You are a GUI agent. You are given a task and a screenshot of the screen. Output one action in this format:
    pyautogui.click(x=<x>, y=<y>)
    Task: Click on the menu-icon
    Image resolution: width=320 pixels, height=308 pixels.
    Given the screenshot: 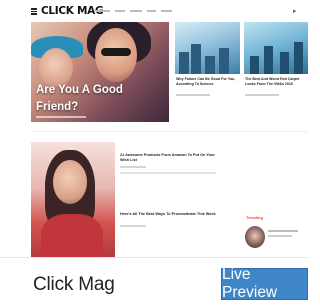 What is the action you would take?
    pyautogui.click(x=34, y=11)
    